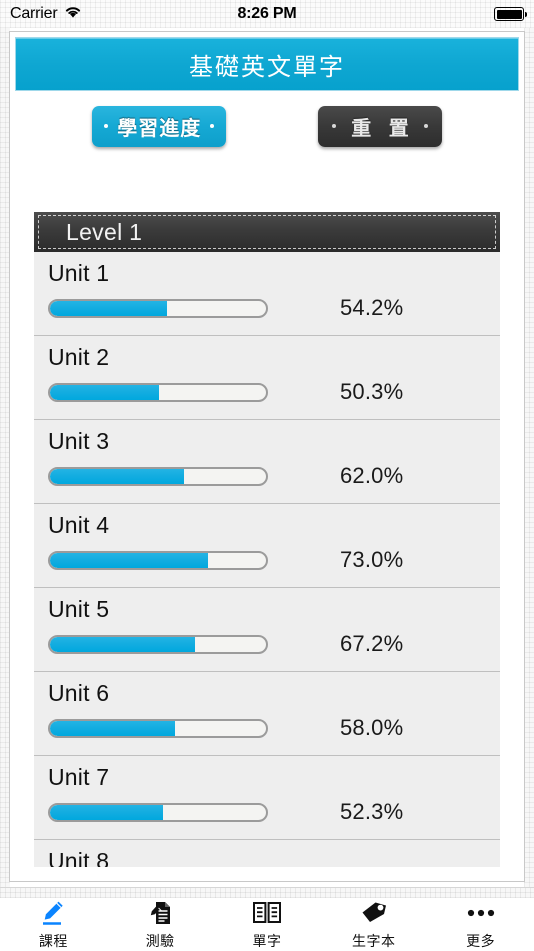  What do you see at coordinates (267, 294) in the screenshot?
I see `unit-row: Unit 1 54.2%` at bounding box center [267, 294].